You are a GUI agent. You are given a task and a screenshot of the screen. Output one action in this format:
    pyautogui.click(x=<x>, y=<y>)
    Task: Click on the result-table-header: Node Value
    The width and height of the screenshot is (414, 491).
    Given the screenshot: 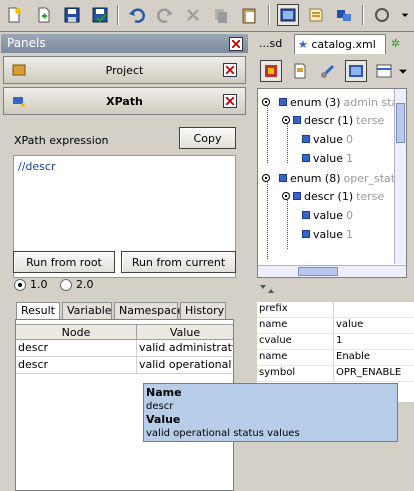 What is the action you would take?
    pyautogui.click(x=124, y=332)
    